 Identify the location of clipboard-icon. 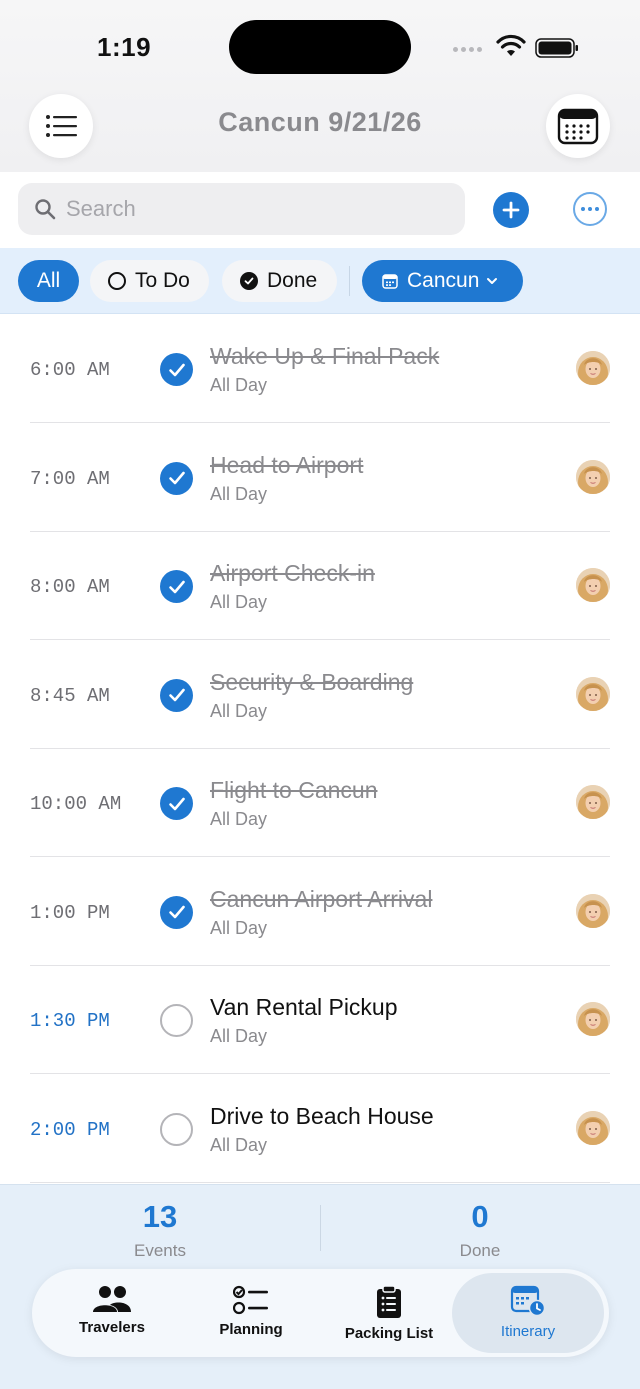
(389, 1301).